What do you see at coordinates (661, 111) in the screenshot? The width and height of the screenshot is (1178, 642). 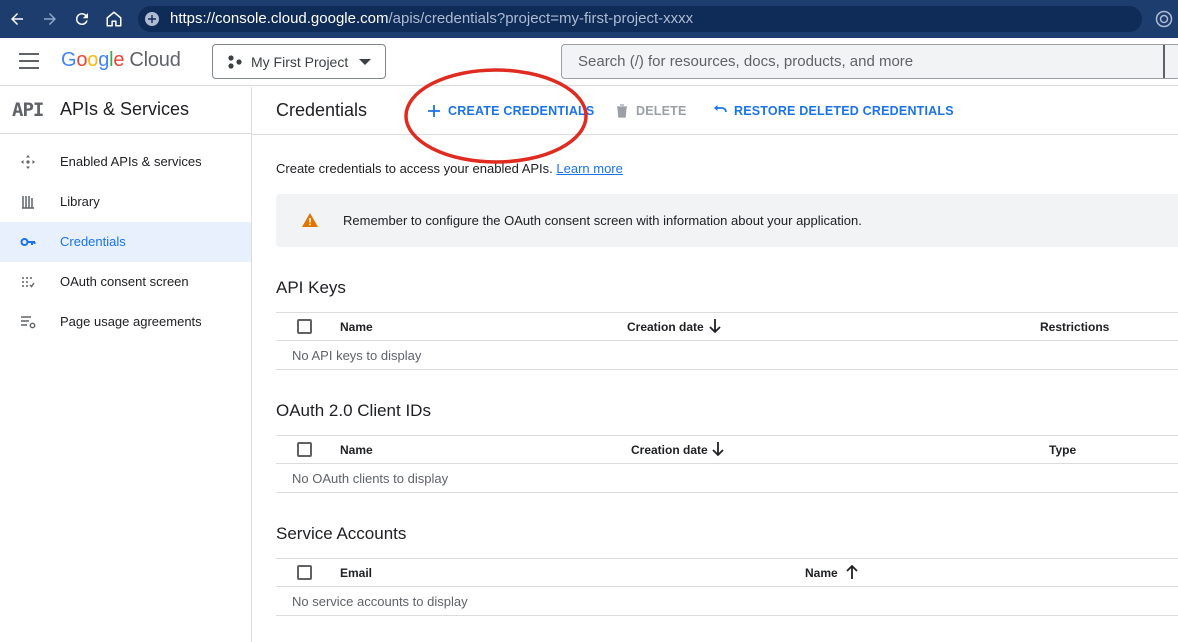 I see `delete-label: DELETE` at bounding box center [661, 111].